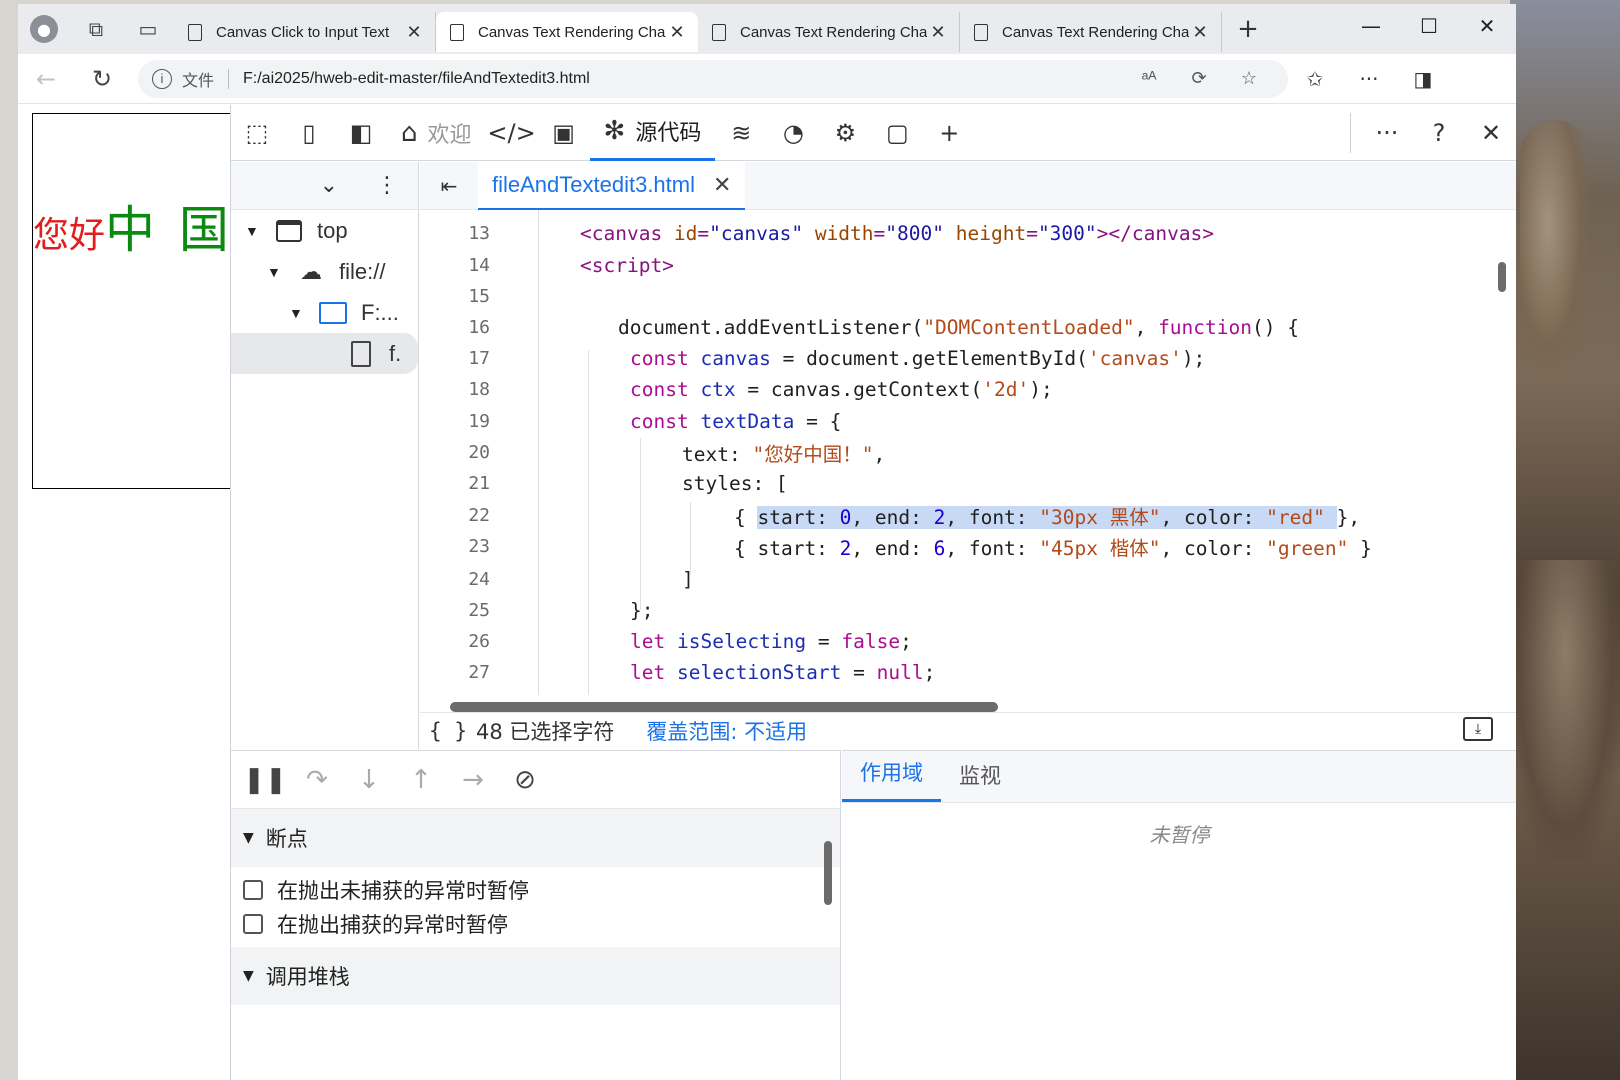 This screenshot has height=1080, width=1620. I want to click on tab-actions-button: ▭, so click(148, 29).